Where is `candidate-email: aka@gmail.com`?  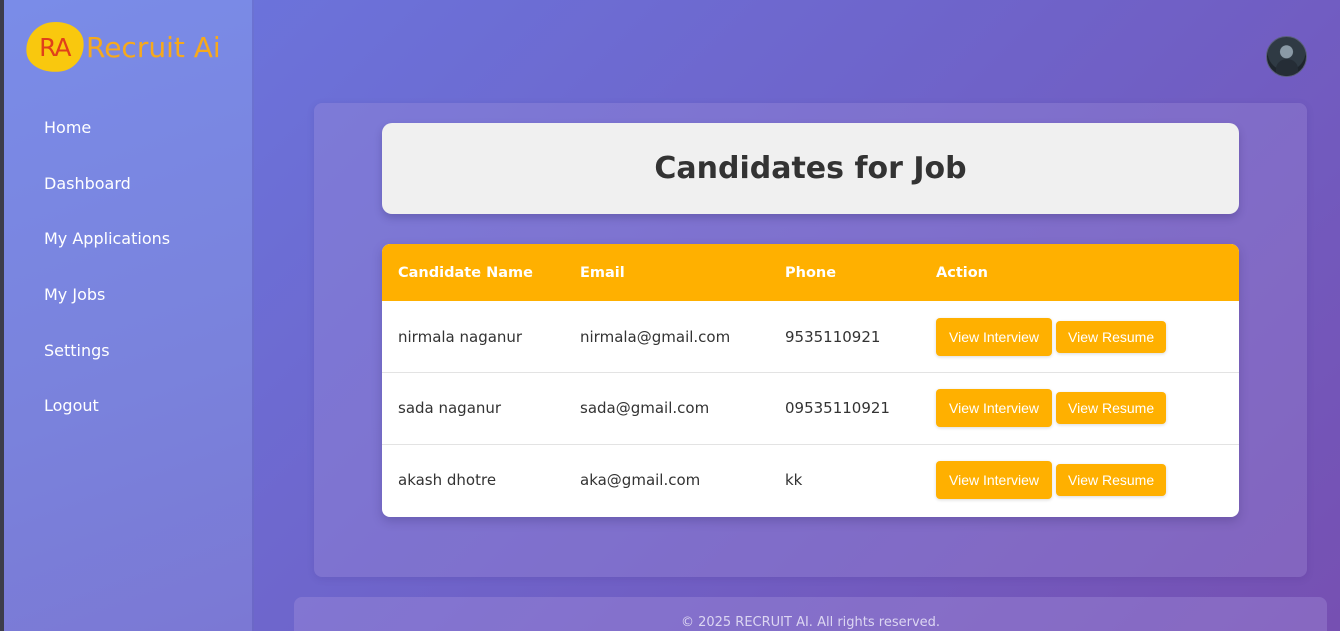
candidate-email: aka@gmail.com is located at coordinates (640, 480).